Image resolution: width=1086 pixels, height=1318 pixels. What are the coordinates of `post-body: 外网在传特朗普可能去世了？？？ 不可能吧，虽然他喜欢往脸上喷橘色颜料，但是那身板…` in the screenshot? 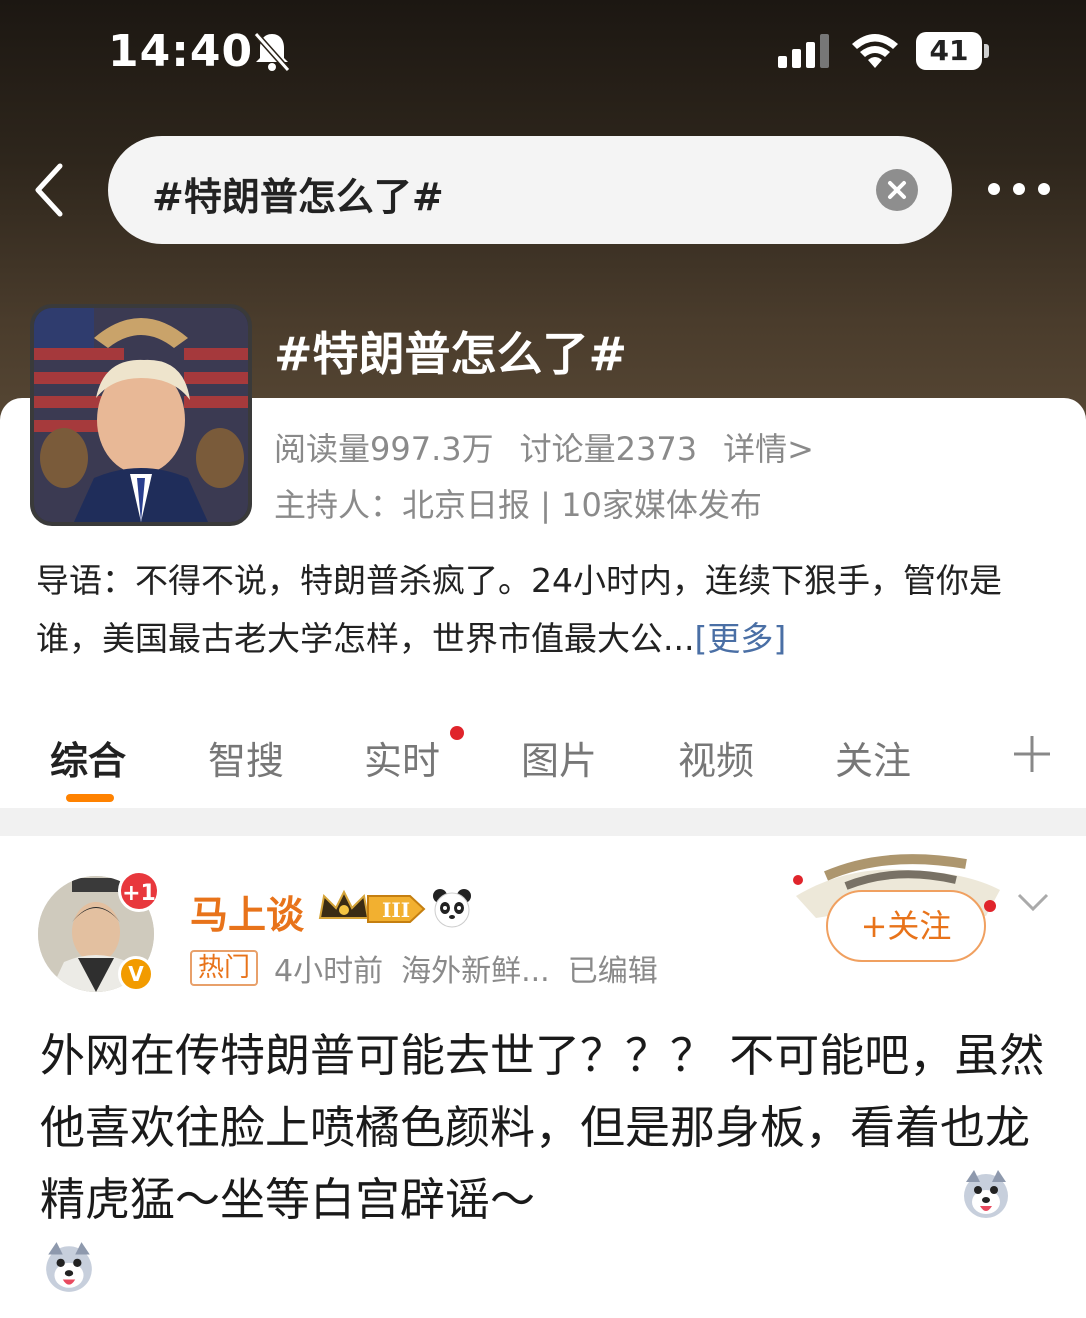 It's located at (542, 1127).